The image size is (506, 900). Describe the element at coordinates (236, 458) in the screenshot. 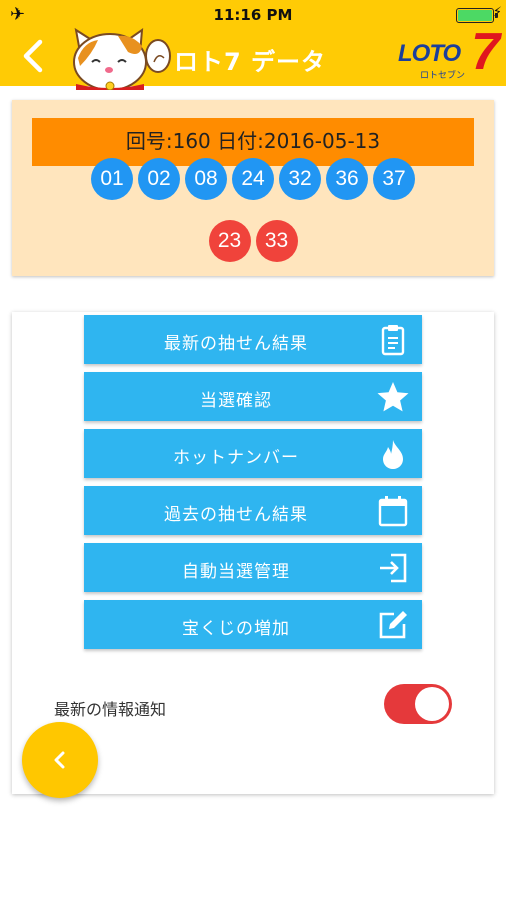

I see `menu-item-label: ホットナンバー` at that location.